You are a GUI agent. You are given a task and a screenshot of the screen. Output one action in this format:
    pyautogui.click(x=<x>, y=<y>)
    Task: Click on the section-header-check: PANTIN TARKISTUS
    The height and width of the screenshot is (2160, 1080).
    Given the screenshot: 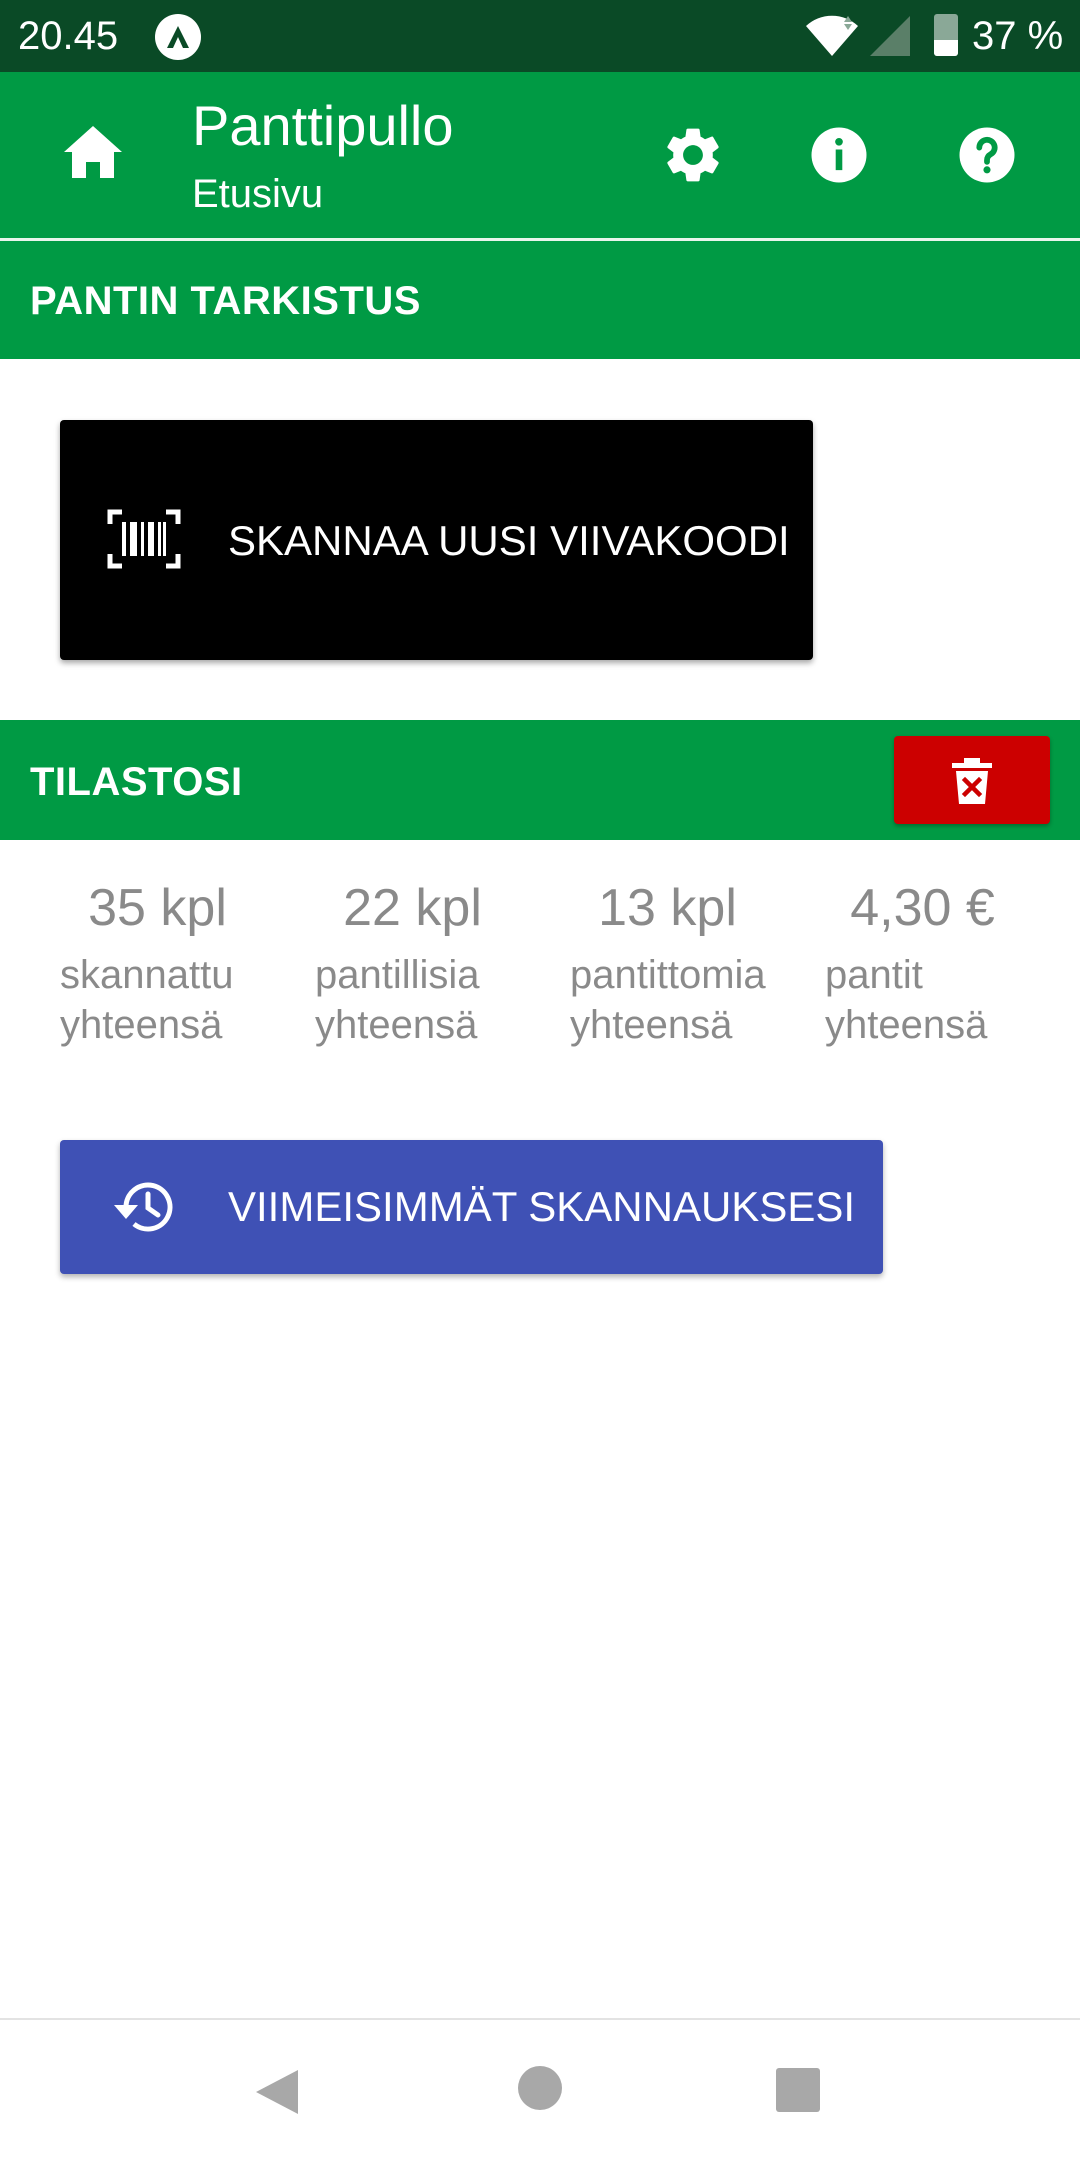 What is the action you would take?
    pyautogui.click(x=540, y=300)
    